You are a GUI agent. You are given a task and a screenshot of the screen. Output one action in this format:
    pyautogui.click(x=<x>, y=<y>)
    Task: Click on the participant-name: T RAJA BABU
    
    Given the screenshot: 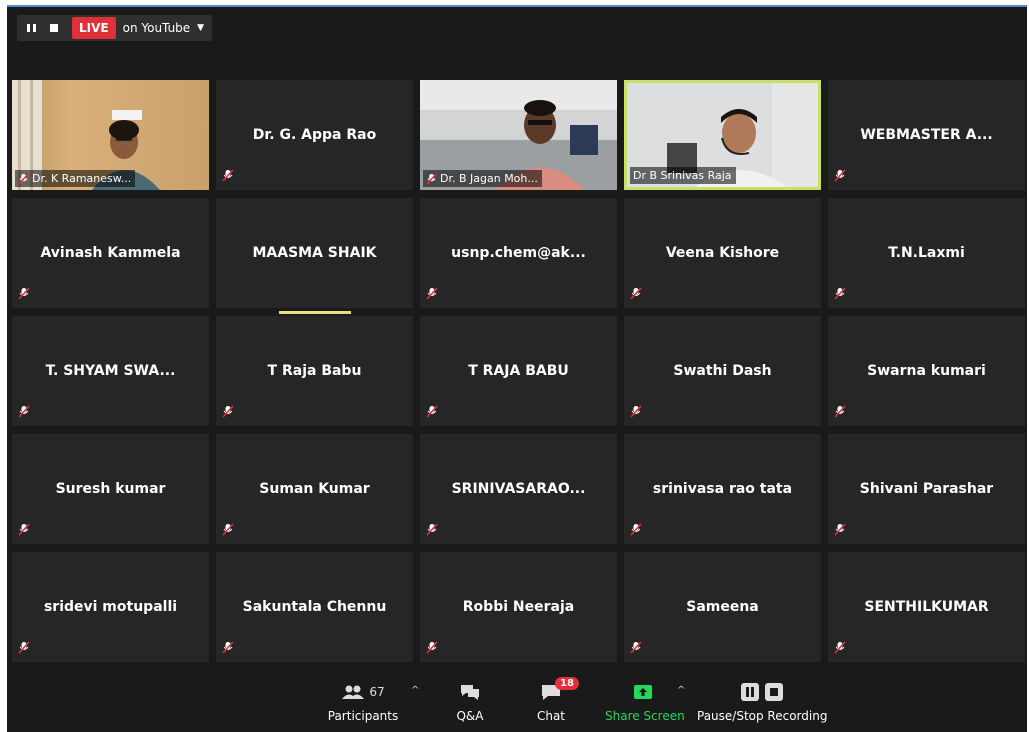 What is the action you would take?
    pyautogui.click(x=518, y=371)
    